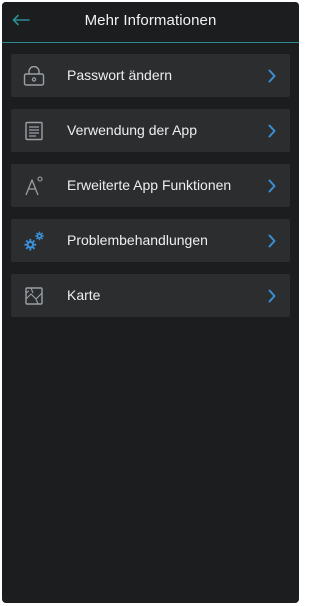 The image size is (320, 606). Describe the element at coordinates (132, 130) in the screenshot. I see `menu-item-label: Verwendung der App` at that location.